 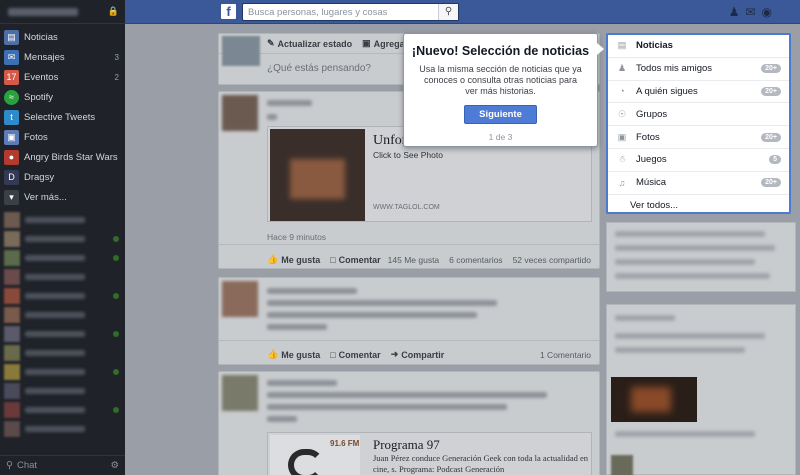 I want to click on friend-requests-icon: ♟, so click(x=734, y=12).